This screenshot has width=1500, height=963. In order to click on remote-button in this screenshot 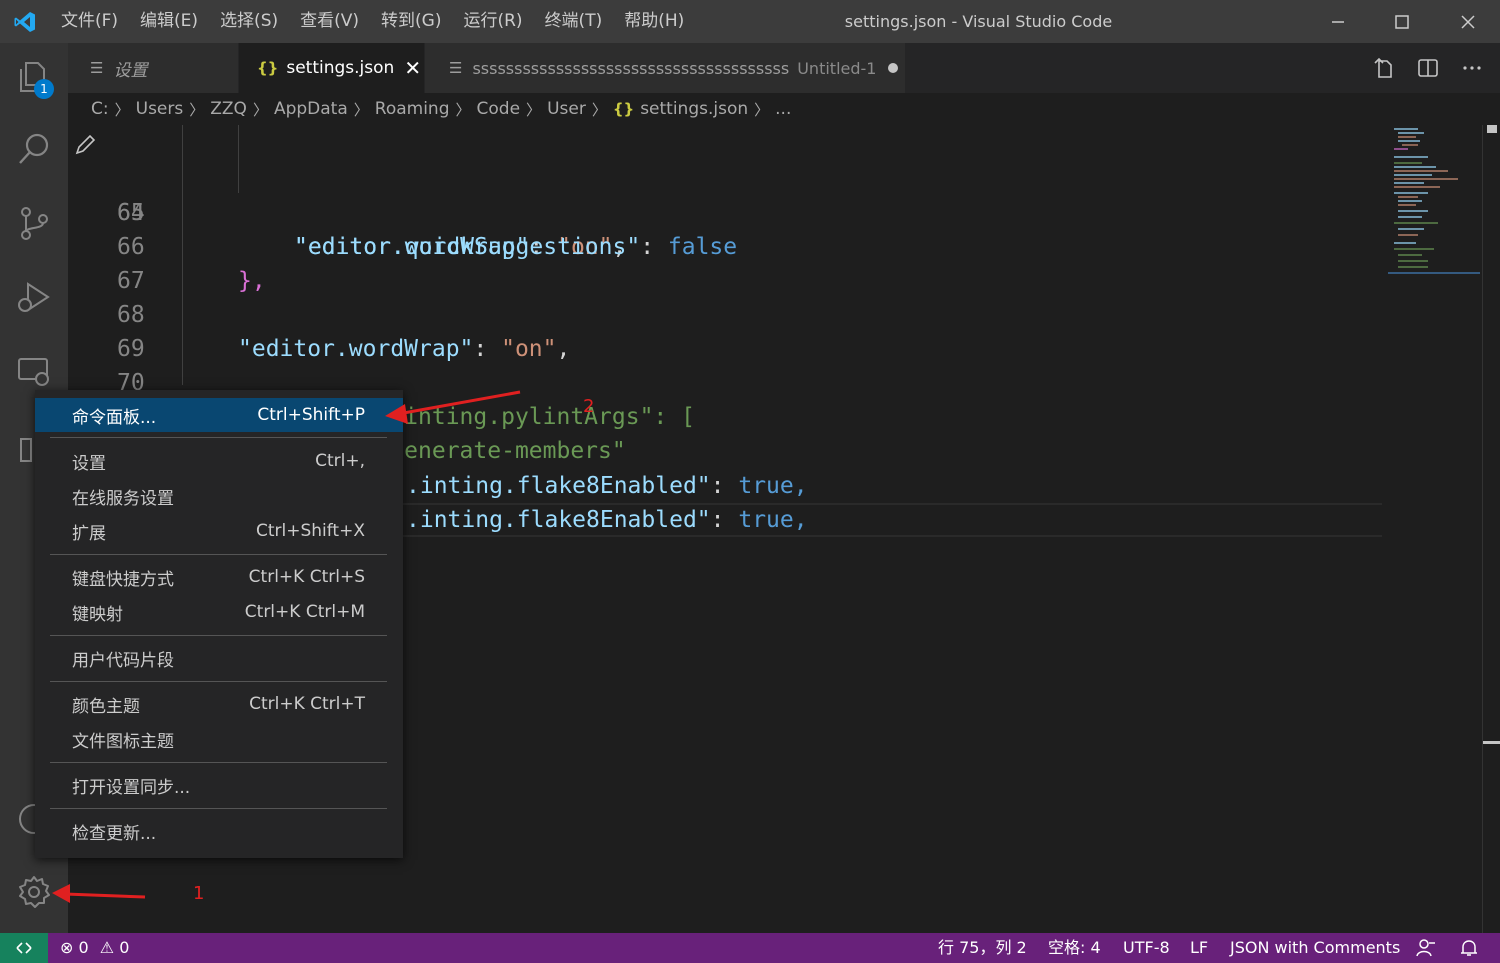, I will do `click(24, 948)`.